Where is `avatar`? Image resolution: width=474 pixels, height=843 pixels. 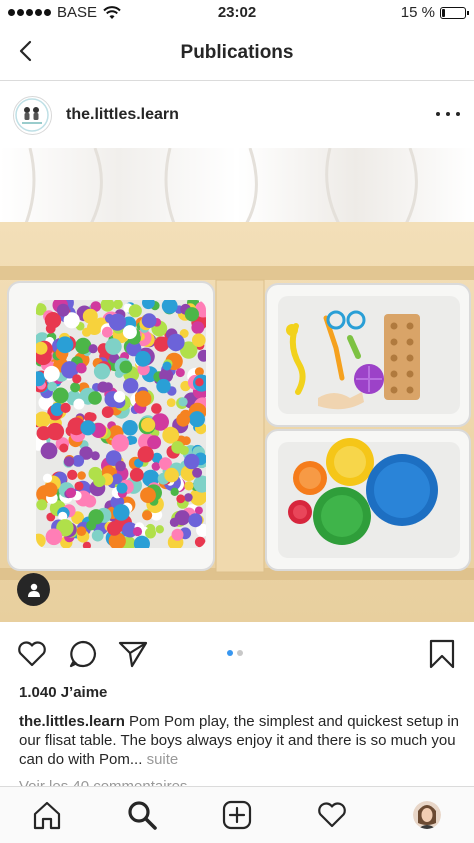 avatar is located at coordinates (32, 115).